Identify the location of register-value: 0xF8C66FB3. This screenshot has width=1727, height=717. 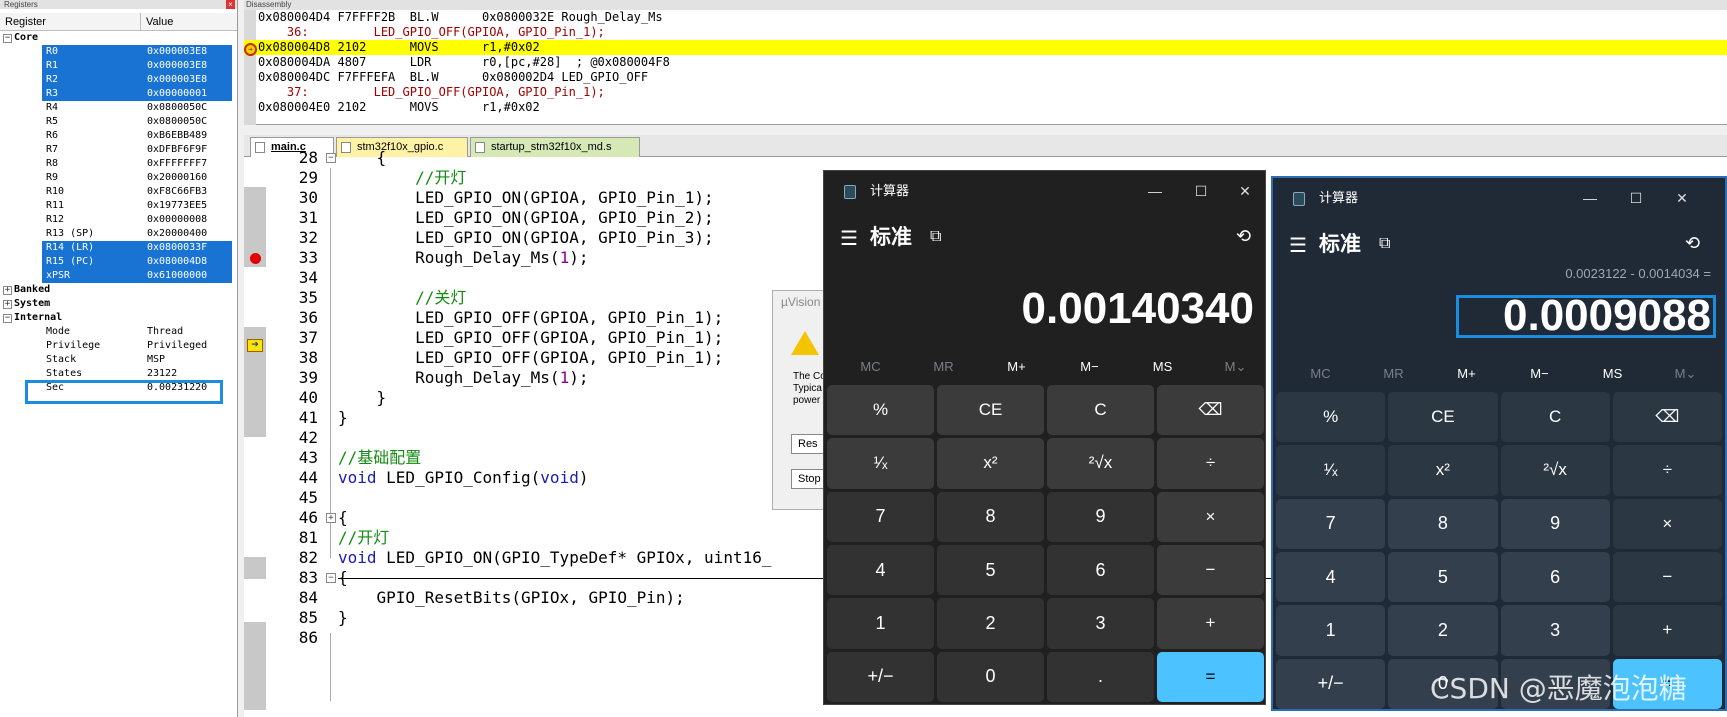
(177, 192).